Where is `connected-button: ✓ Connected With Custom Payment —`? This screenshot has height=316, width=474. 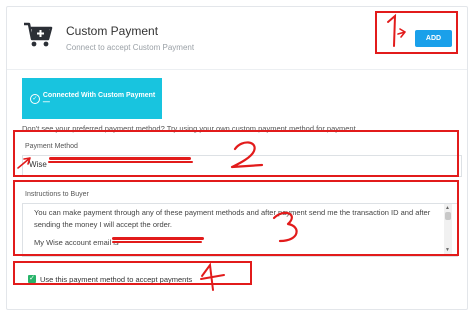 connected-button: ✓ Connected With Custom Payment — is located at coordinates (92, 98).